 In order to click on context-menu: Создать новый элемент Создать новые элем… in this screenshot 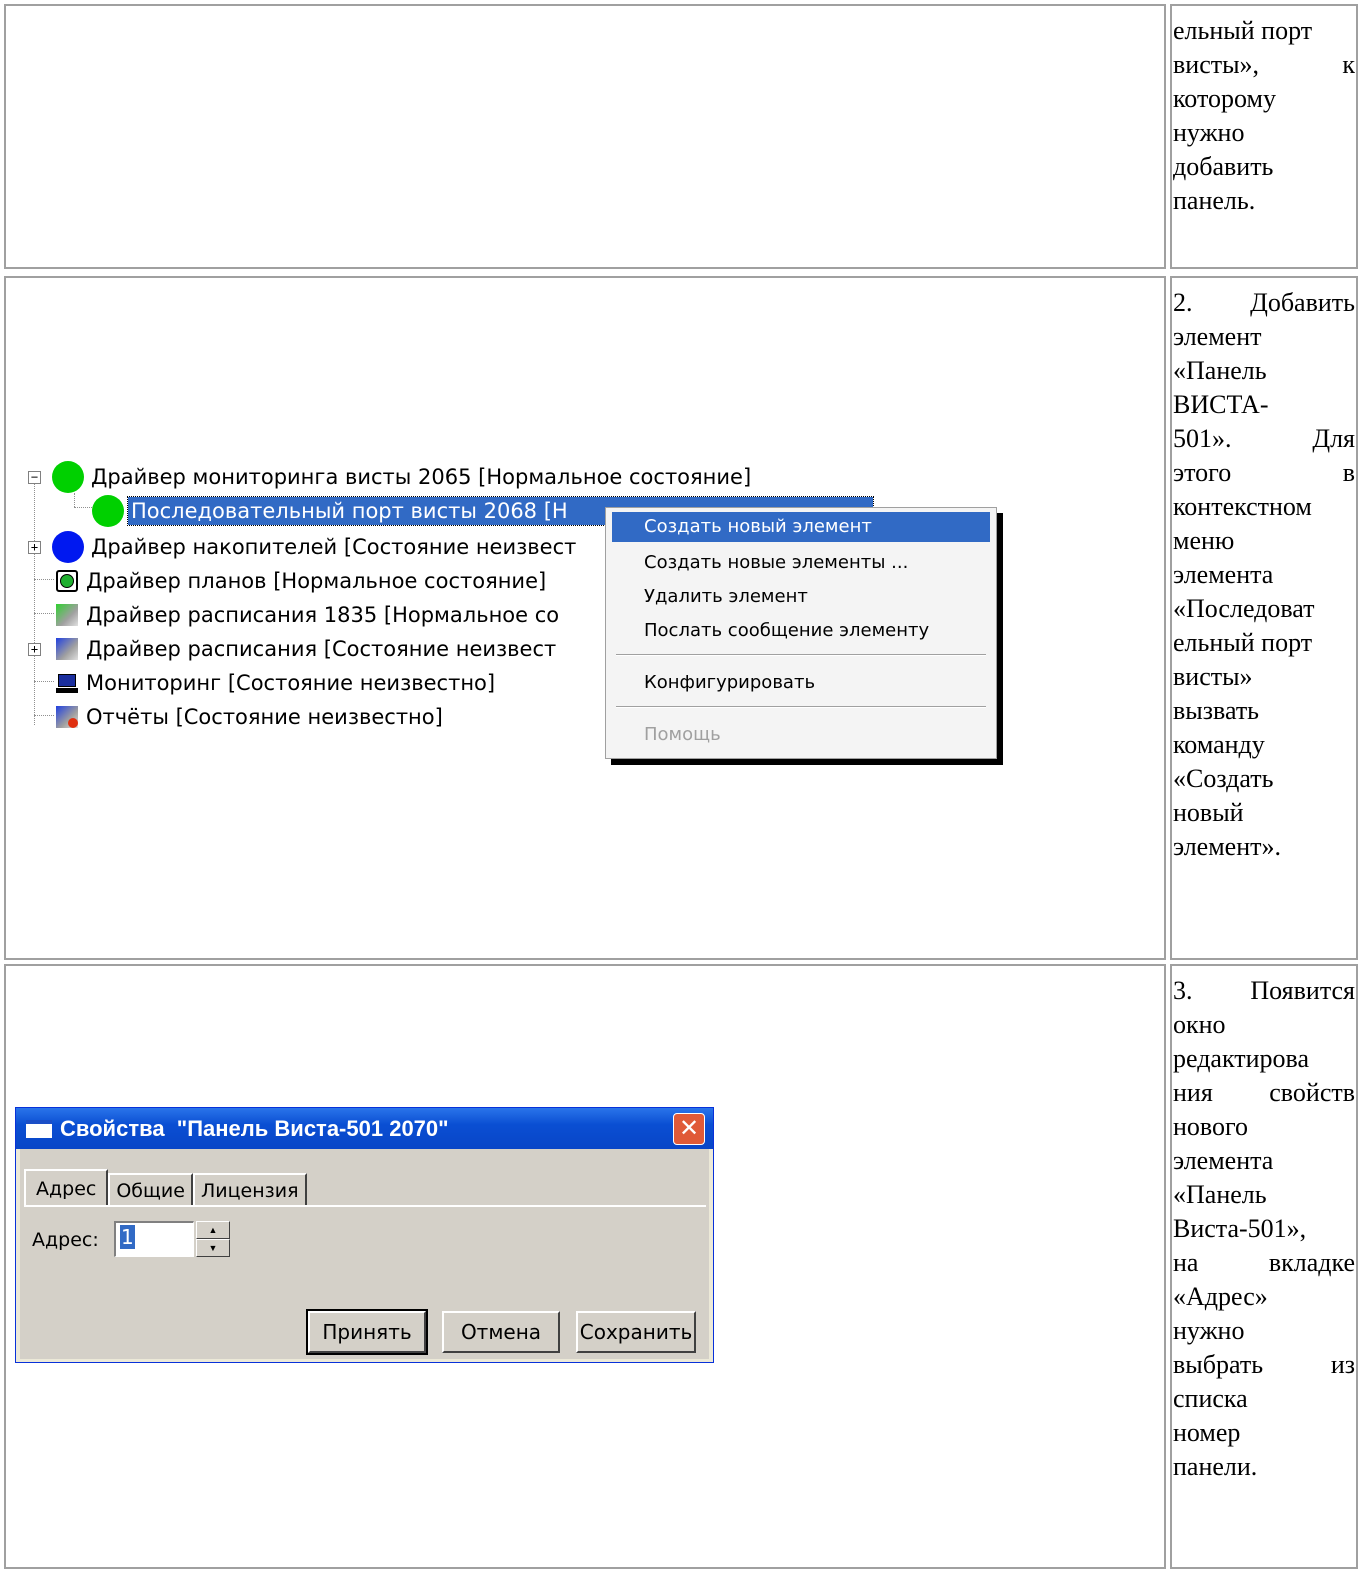, I will do `click(801, 633)`.